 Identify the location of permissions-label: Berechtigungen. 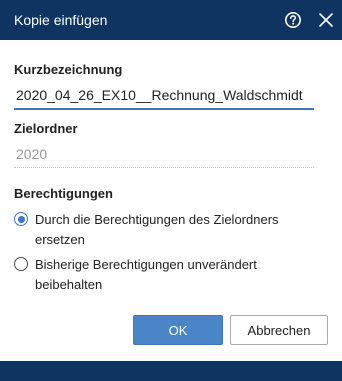
(63, 193).